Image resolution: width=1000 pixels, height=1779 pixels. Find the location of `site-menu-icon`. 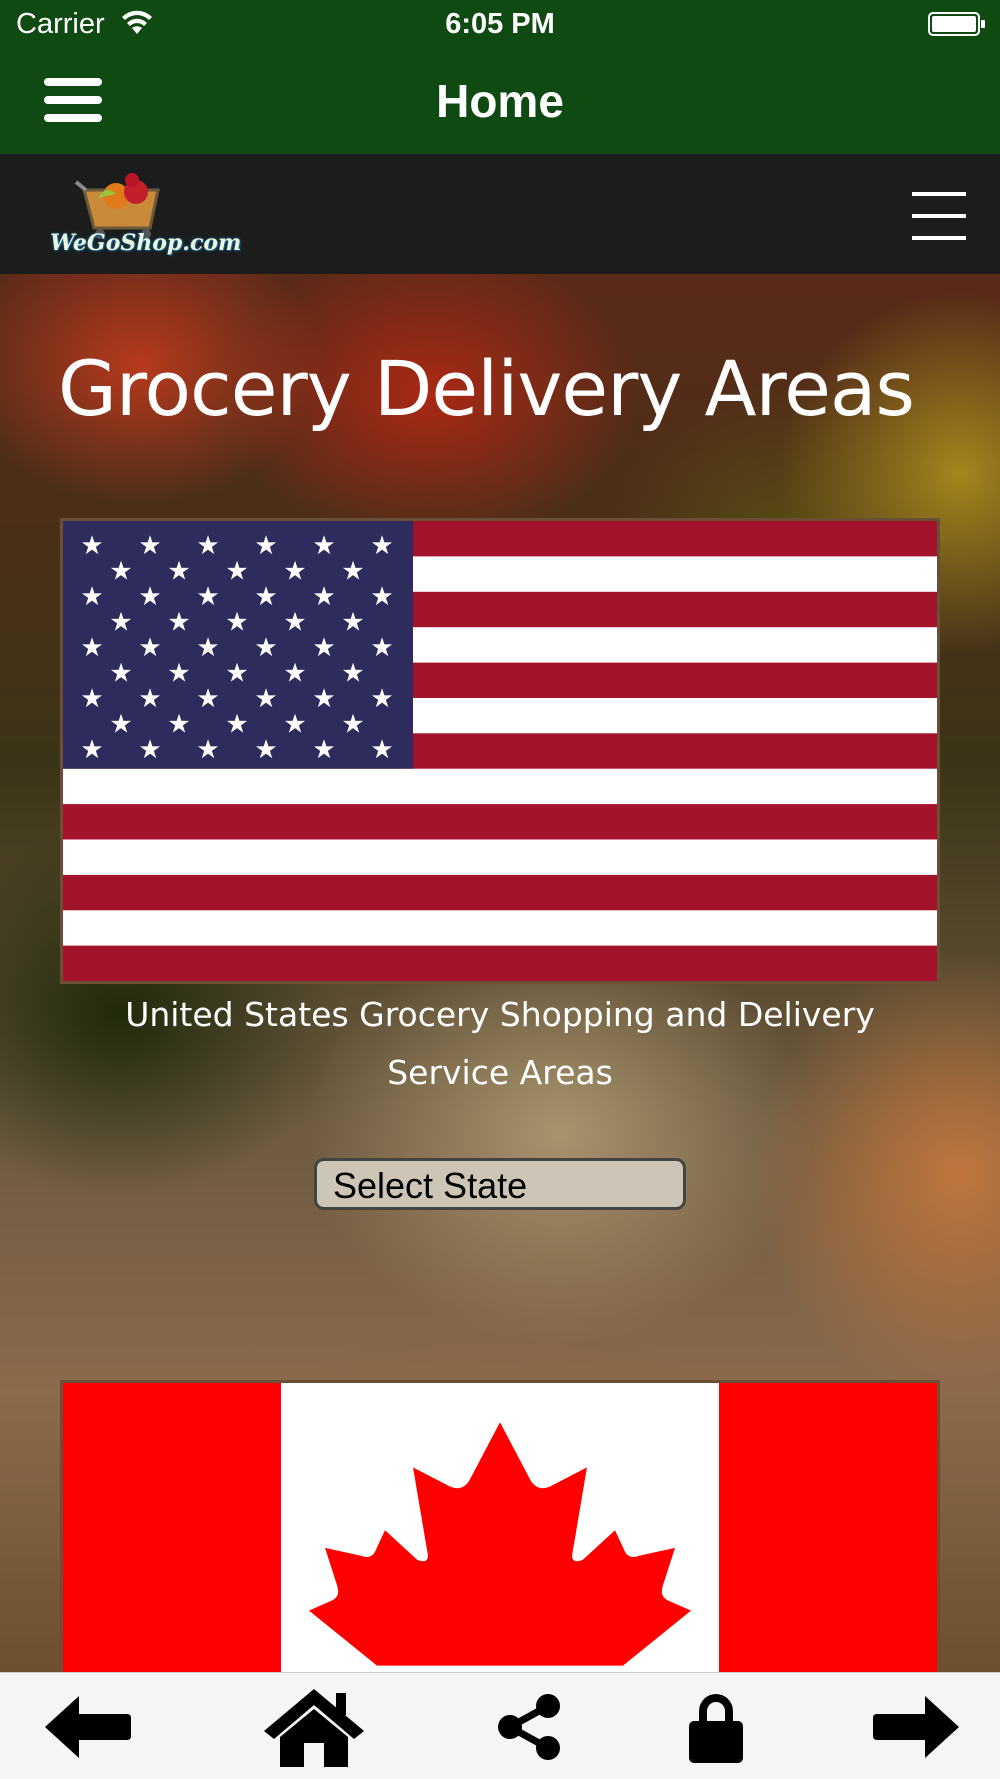

site-menu-icon is located at coordinates (939, 216).